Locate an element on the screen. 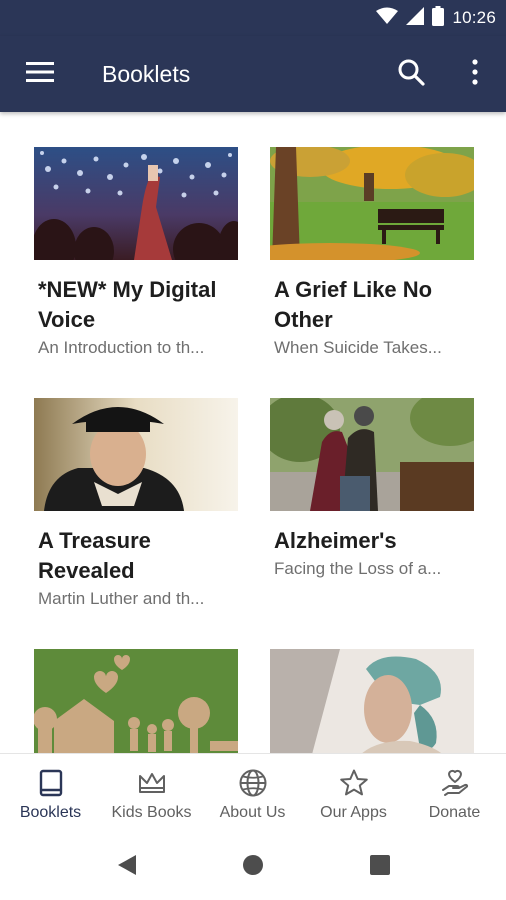  more-vert-icon is located at coordinates (475, 74).